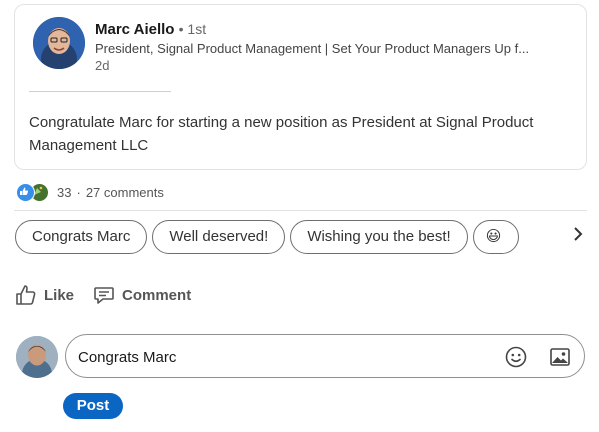  I want to click on user-avatar, so click(37, 357).